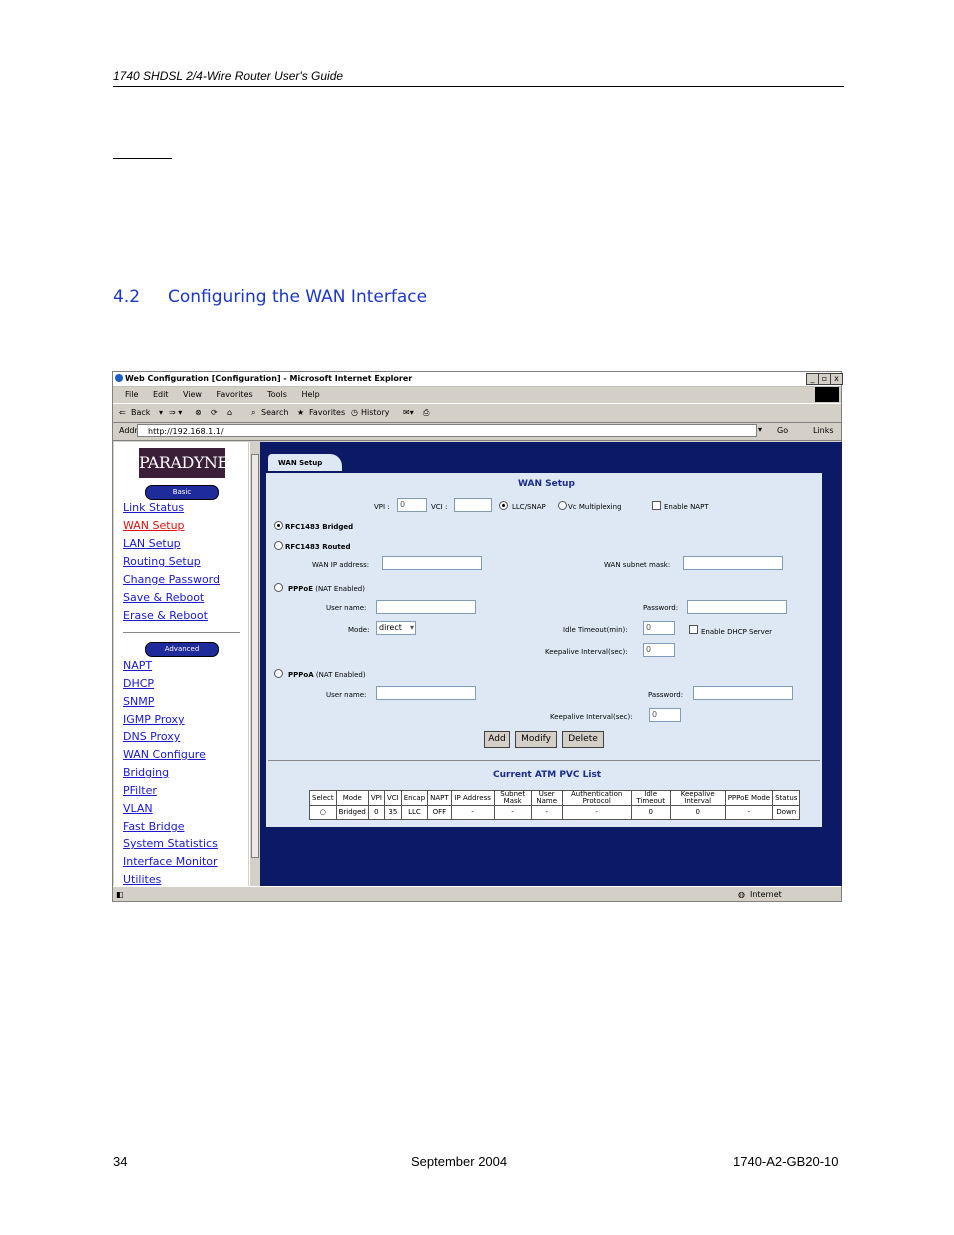  What do you see at coordinates (278, 525) in the screenshot?
I see `rfc-bridged-radio` at bounding box center [278, 525].